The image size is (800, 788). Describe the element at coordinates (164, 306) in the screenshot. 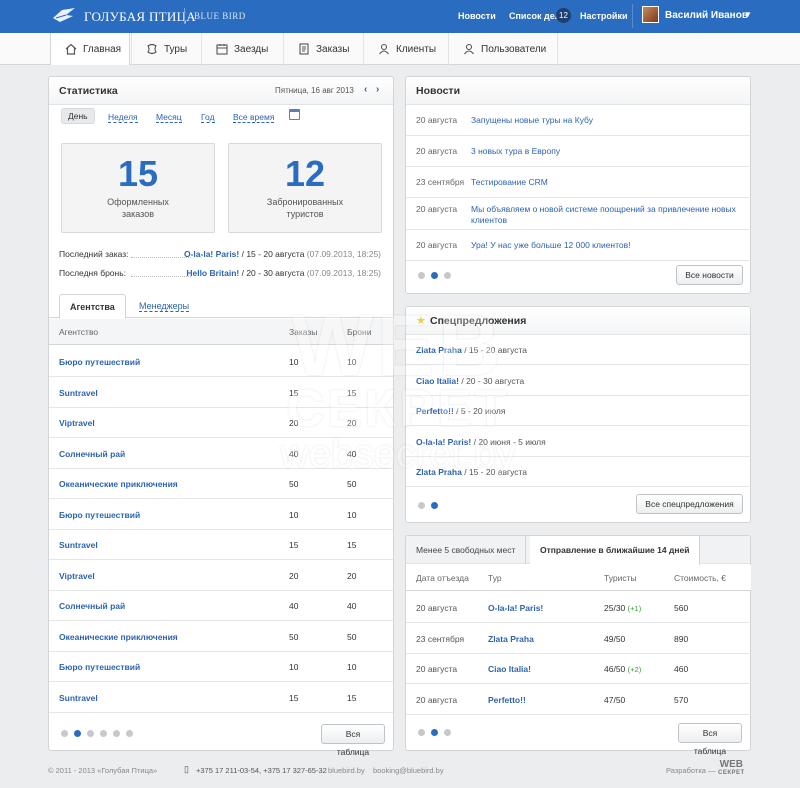

I see `tab-managers: Менеджеры` at that location.